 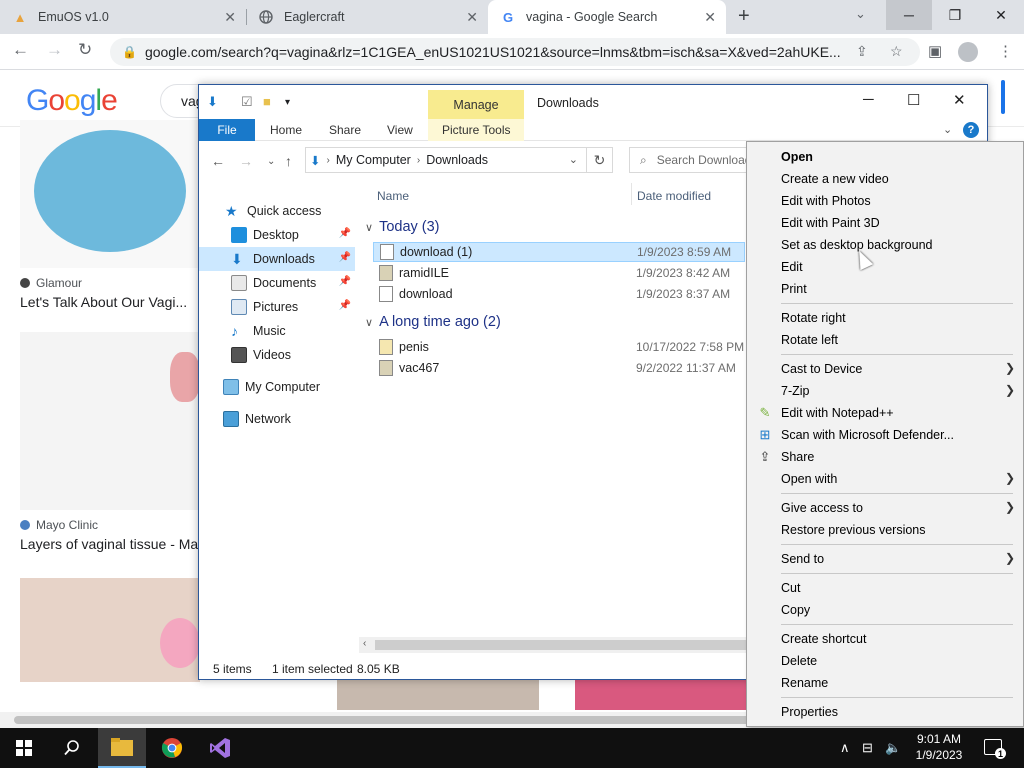 What do you see at coordinates (885, 588) in the screenshot?
I see `menu-item-cut: Cut` at bounding box center [885, 588].